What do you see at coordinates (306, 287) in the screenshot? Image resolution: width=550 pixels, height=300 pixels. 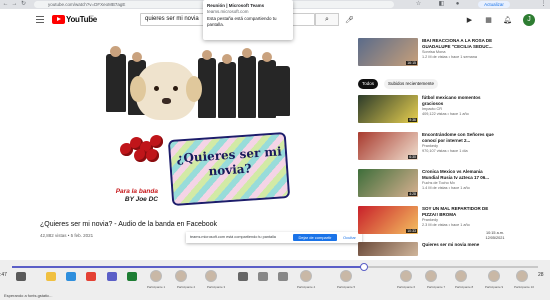 I see `participant-name: Participante 4` at bounding box center [306, 287].